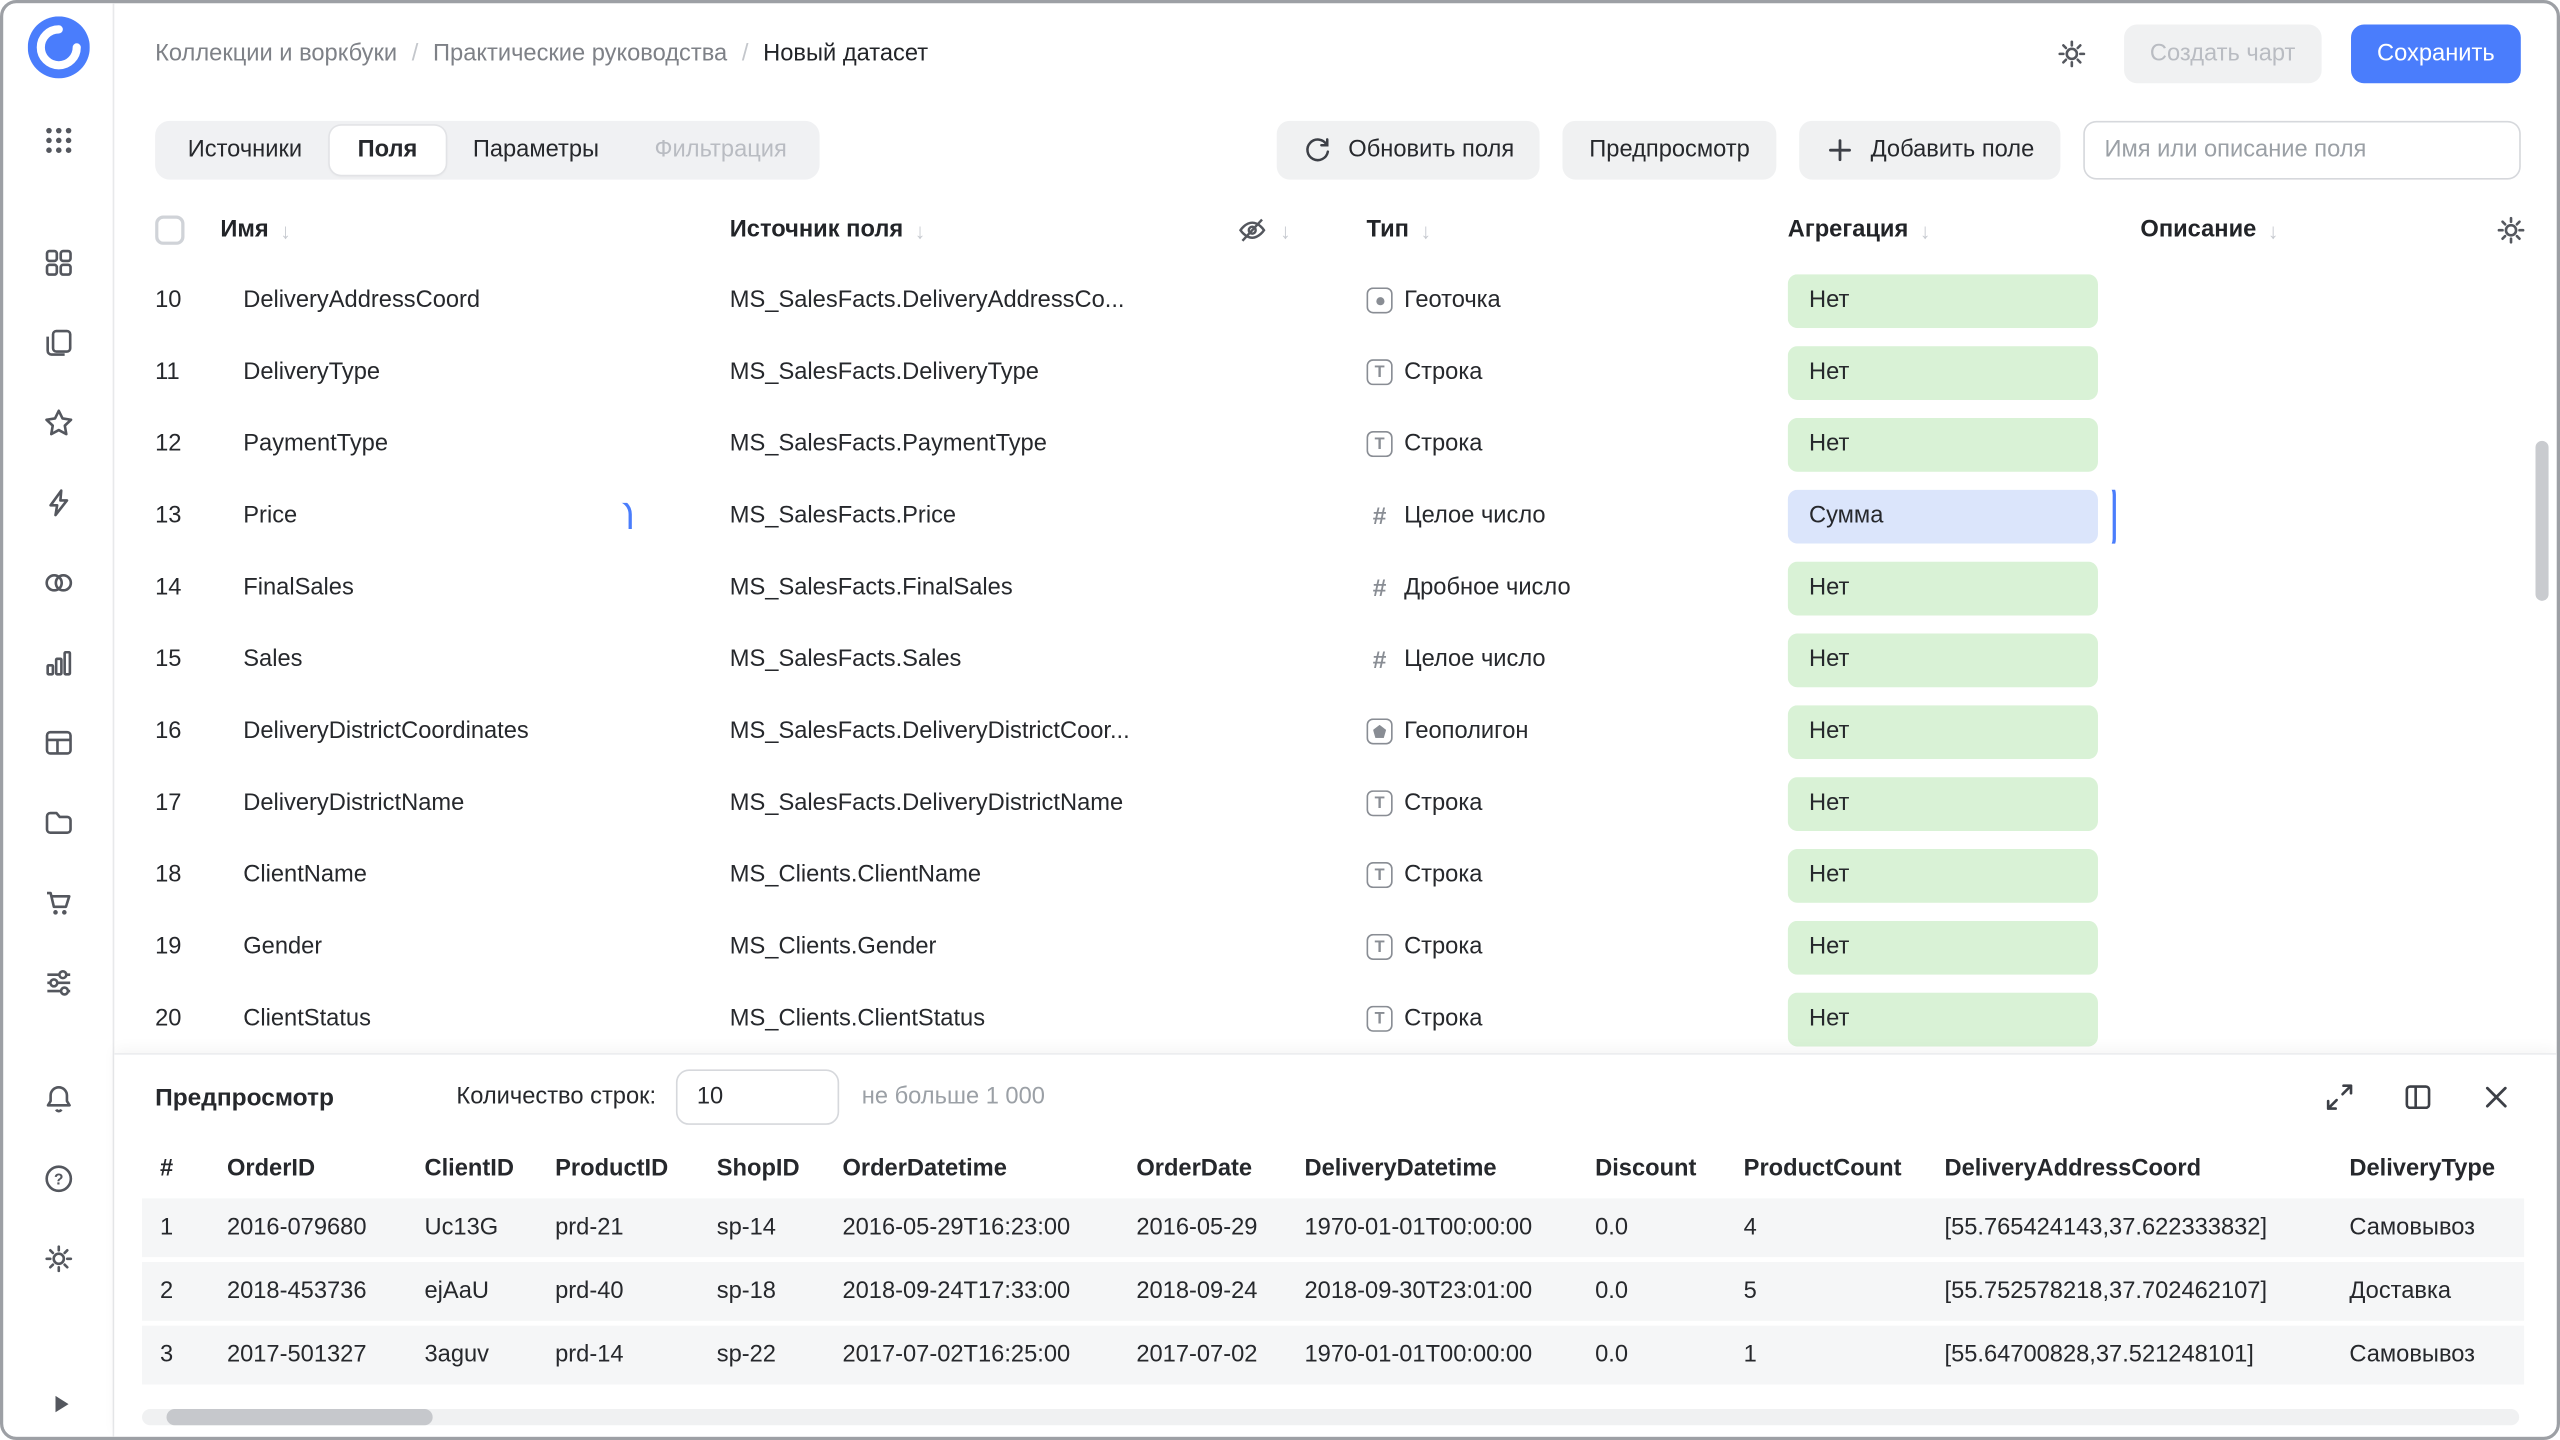 The image size is (2560, 1440). I want to click on field-name: PaymentType, so click(315, 444).